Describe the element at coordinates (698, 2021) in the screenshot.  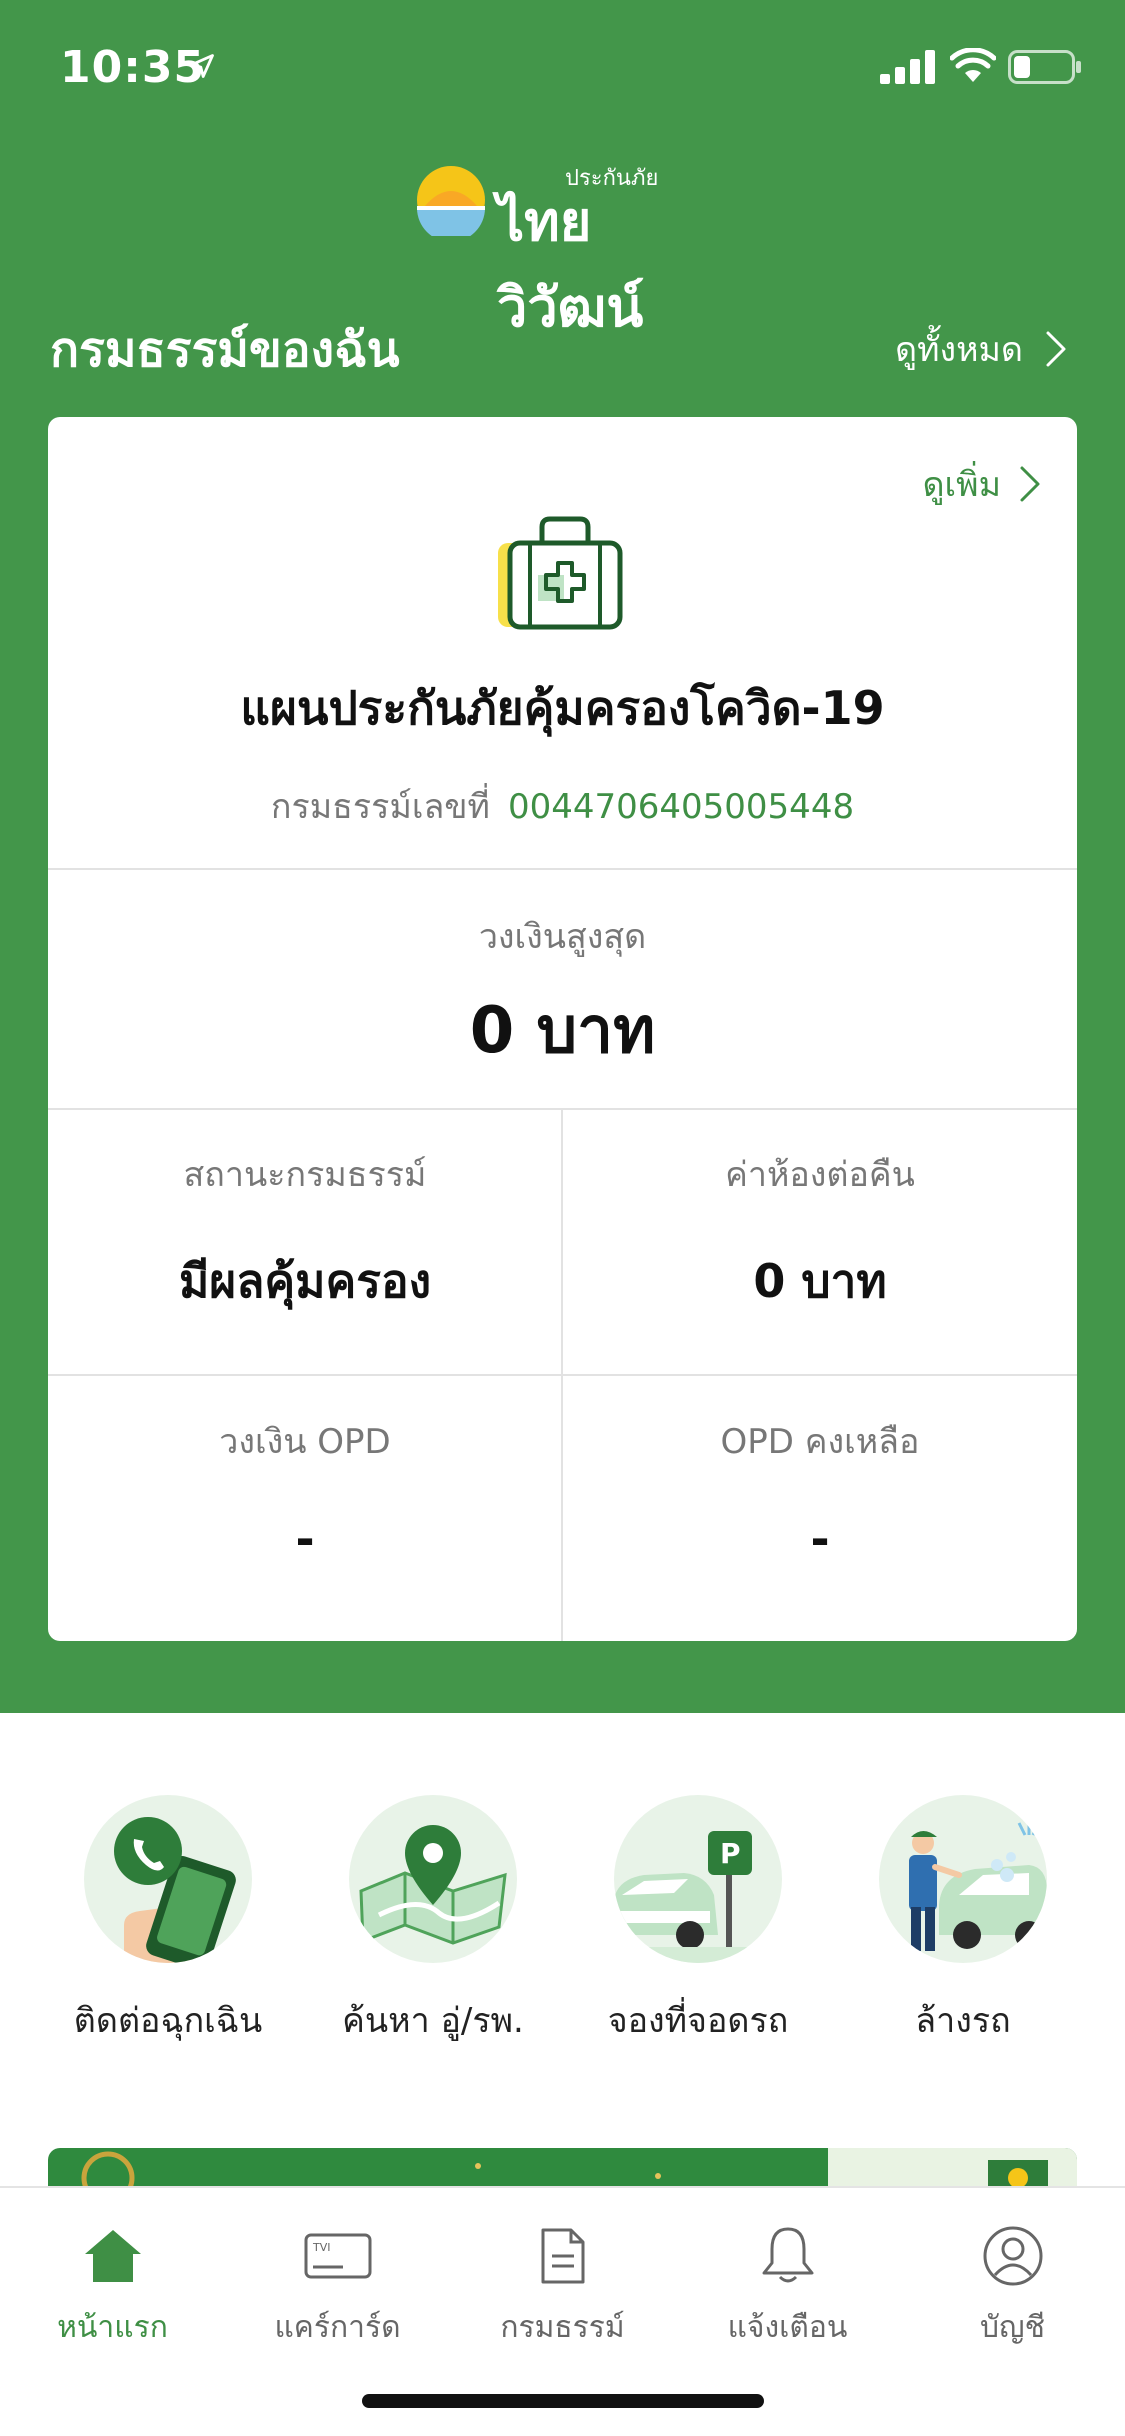
I see `quick-action-label: จองที่จอดรถ` at that location.